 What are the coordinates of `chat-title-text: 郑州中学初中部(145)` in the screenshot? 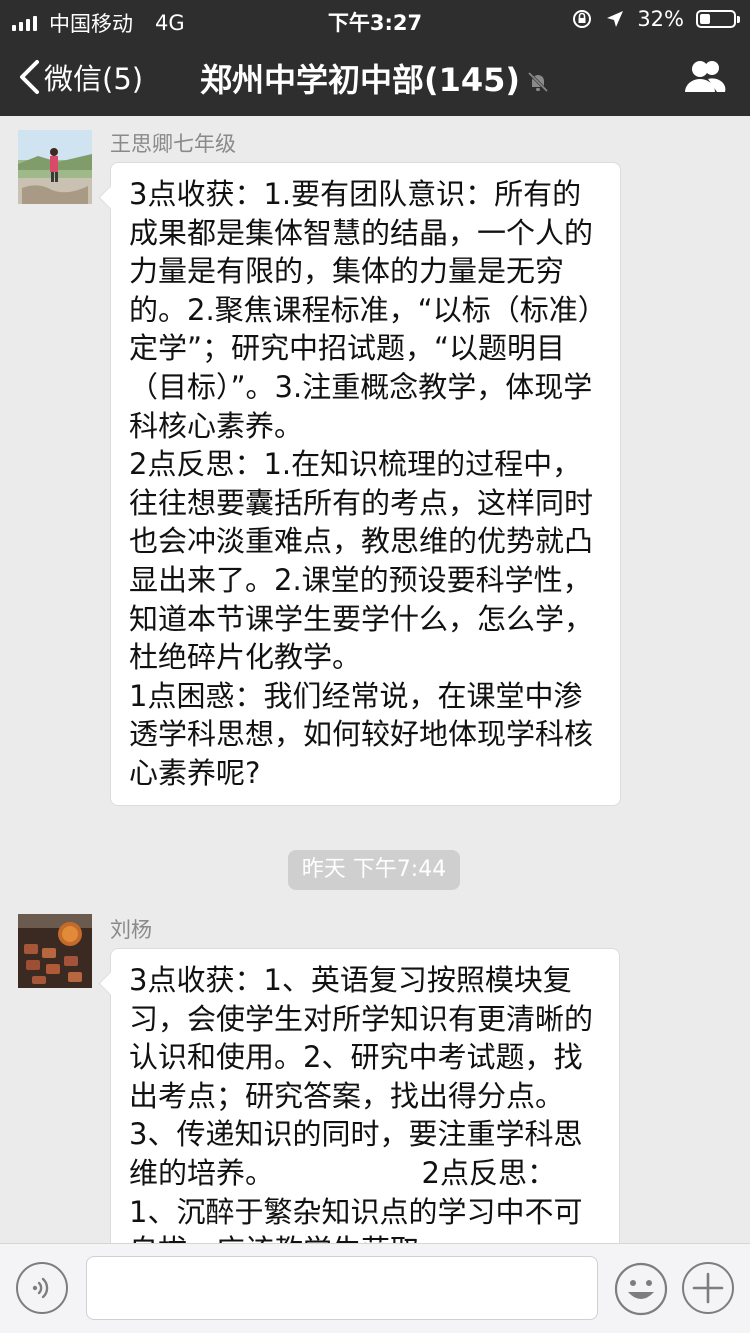 It's located at (360, 80).